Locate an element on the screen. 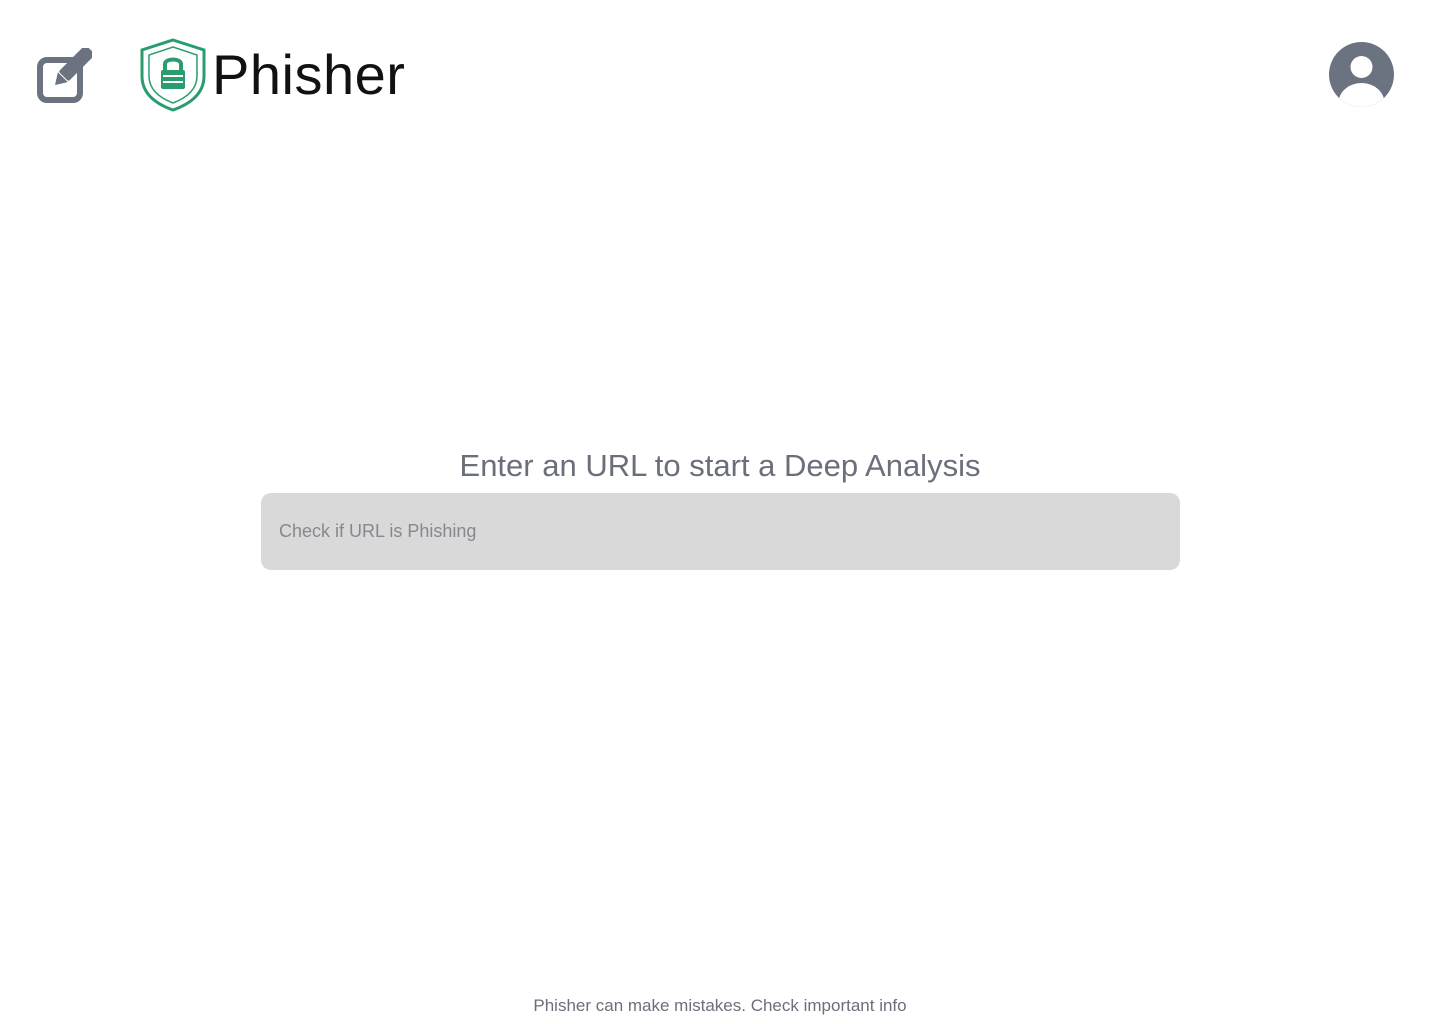  app-logo: Phisher is located at coordinates (271, 75).